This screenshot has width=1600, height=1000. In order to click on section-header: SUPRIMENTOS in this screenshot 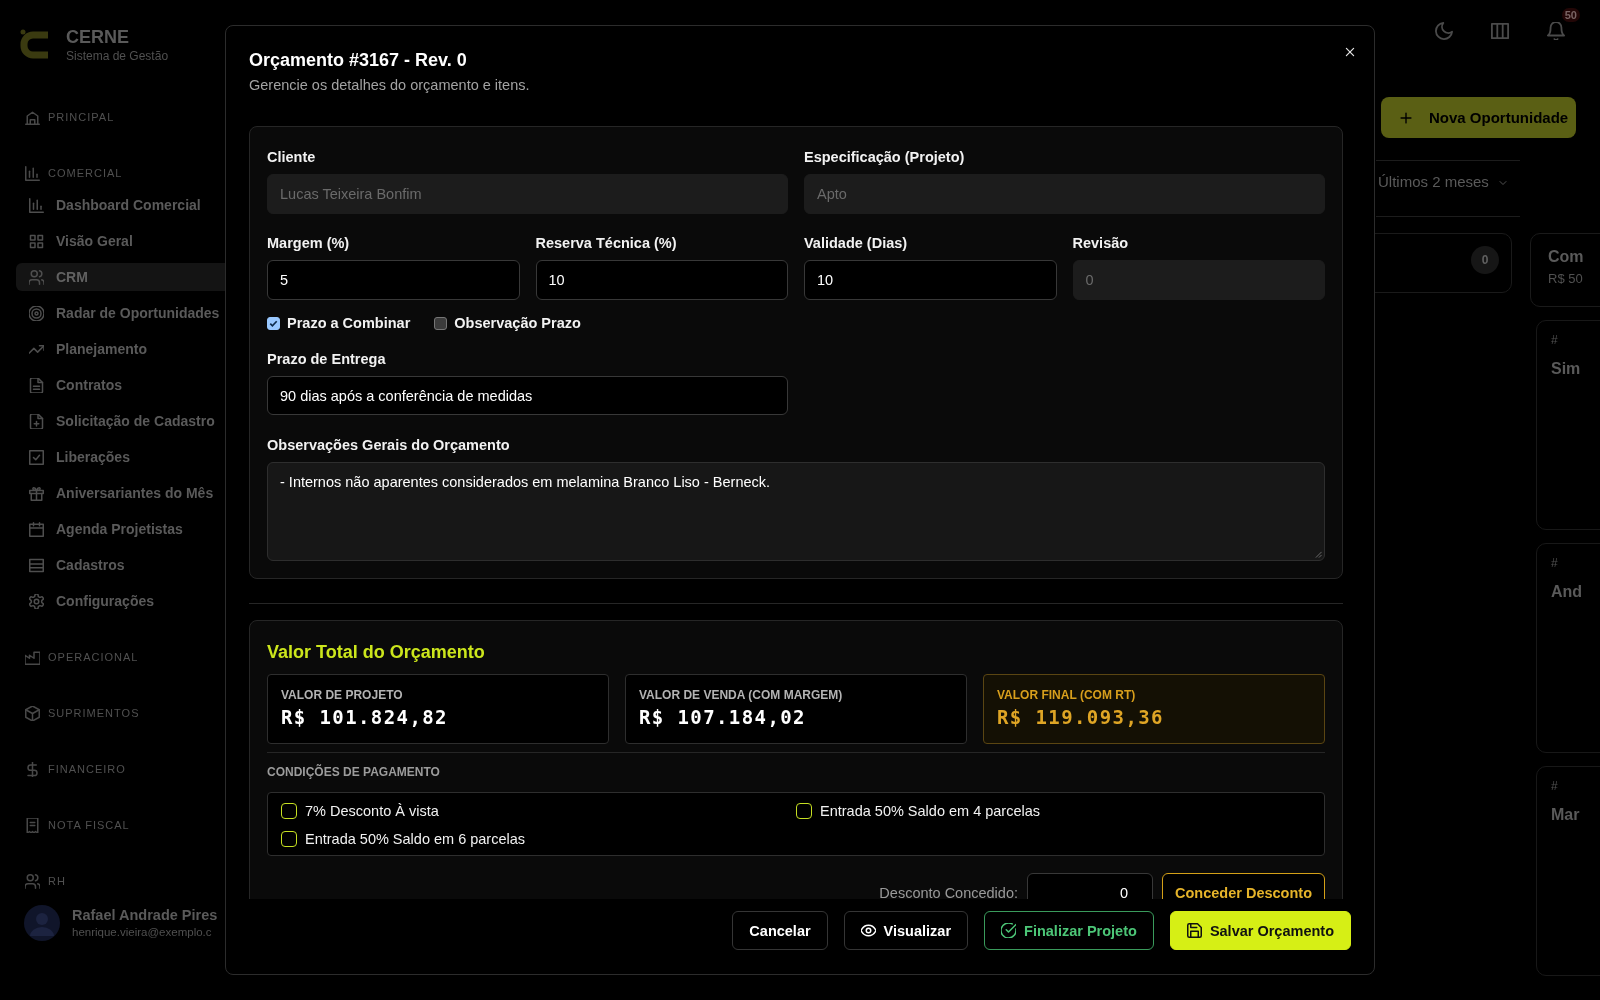, I will do `click(70, 713)`.